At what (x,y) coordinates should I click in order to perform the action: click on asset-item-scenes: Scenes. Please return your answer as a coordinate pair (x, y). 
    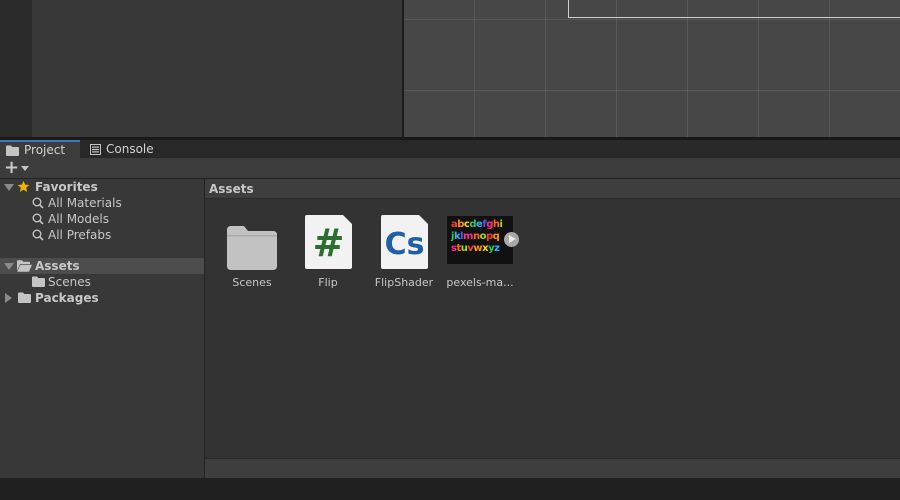
    Looking at the image, I should click on (251, 253).